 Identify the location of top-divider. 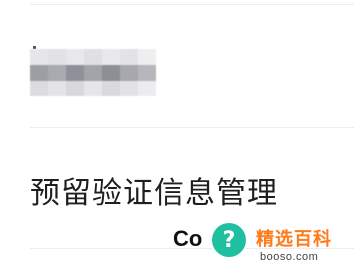
(192, 4).